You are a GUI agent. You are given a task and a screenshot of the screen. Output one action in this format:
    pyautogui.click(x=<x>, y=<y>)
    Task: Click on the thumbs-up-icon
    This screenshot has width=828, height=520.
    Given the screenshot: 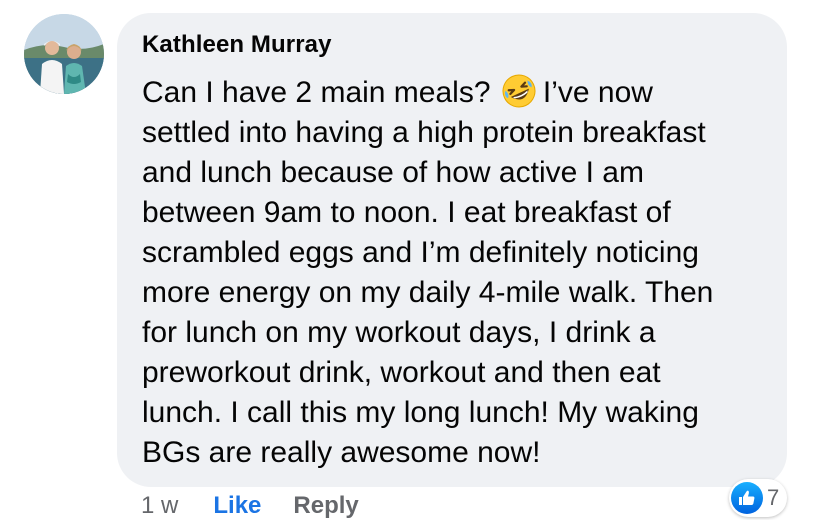 What is the action you would take?
    pyautogui.click(x=747, y=498)
    